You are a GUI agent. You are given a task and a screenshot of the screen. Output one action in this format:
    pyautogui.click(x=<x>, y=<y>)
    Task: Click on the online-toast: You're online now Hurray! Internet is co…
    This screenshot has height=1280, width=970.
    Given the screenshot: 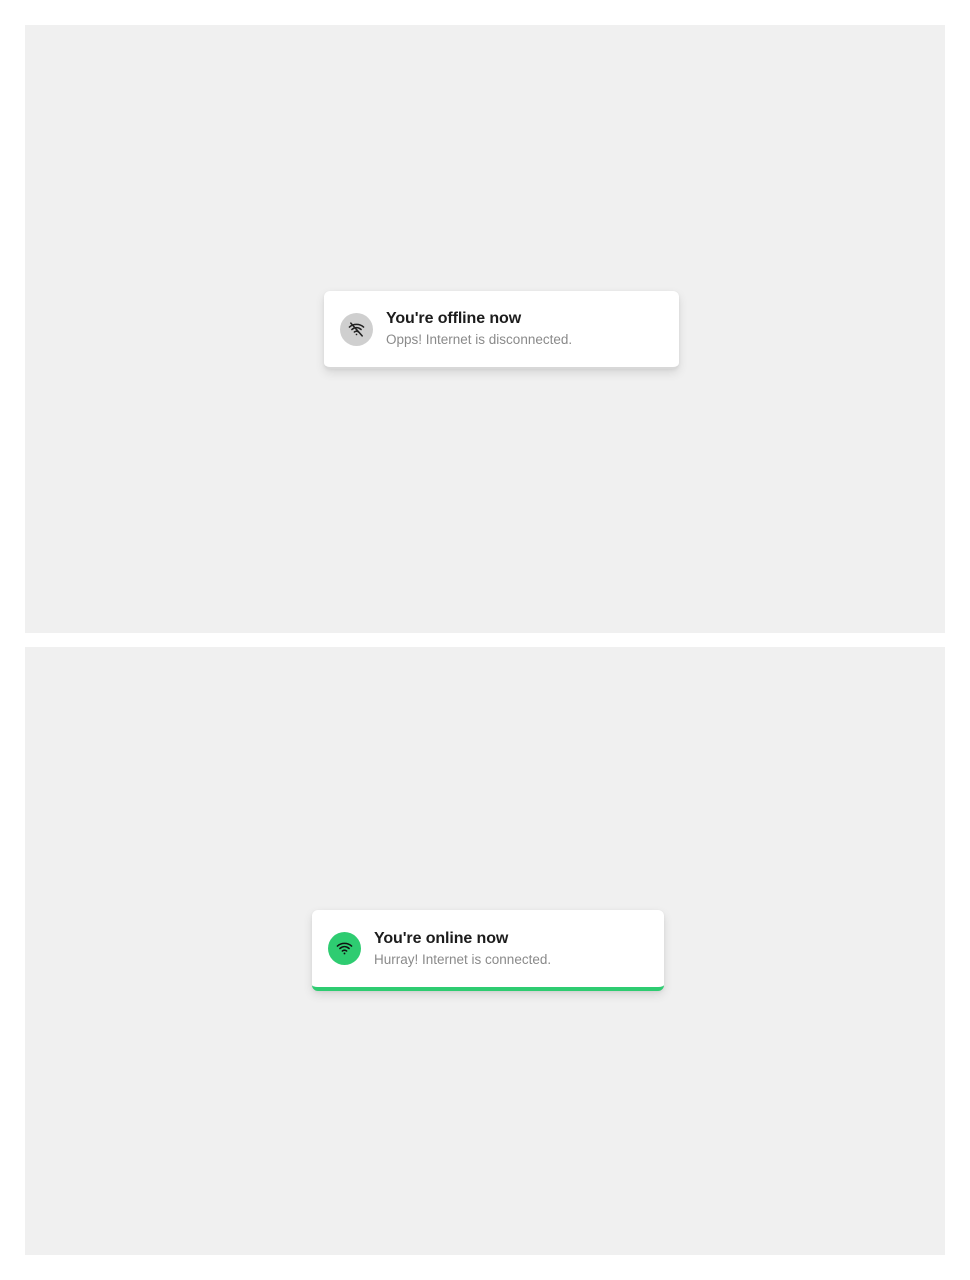 What is the action you would take?
    pyautogui.click(x=488, y=950)
    